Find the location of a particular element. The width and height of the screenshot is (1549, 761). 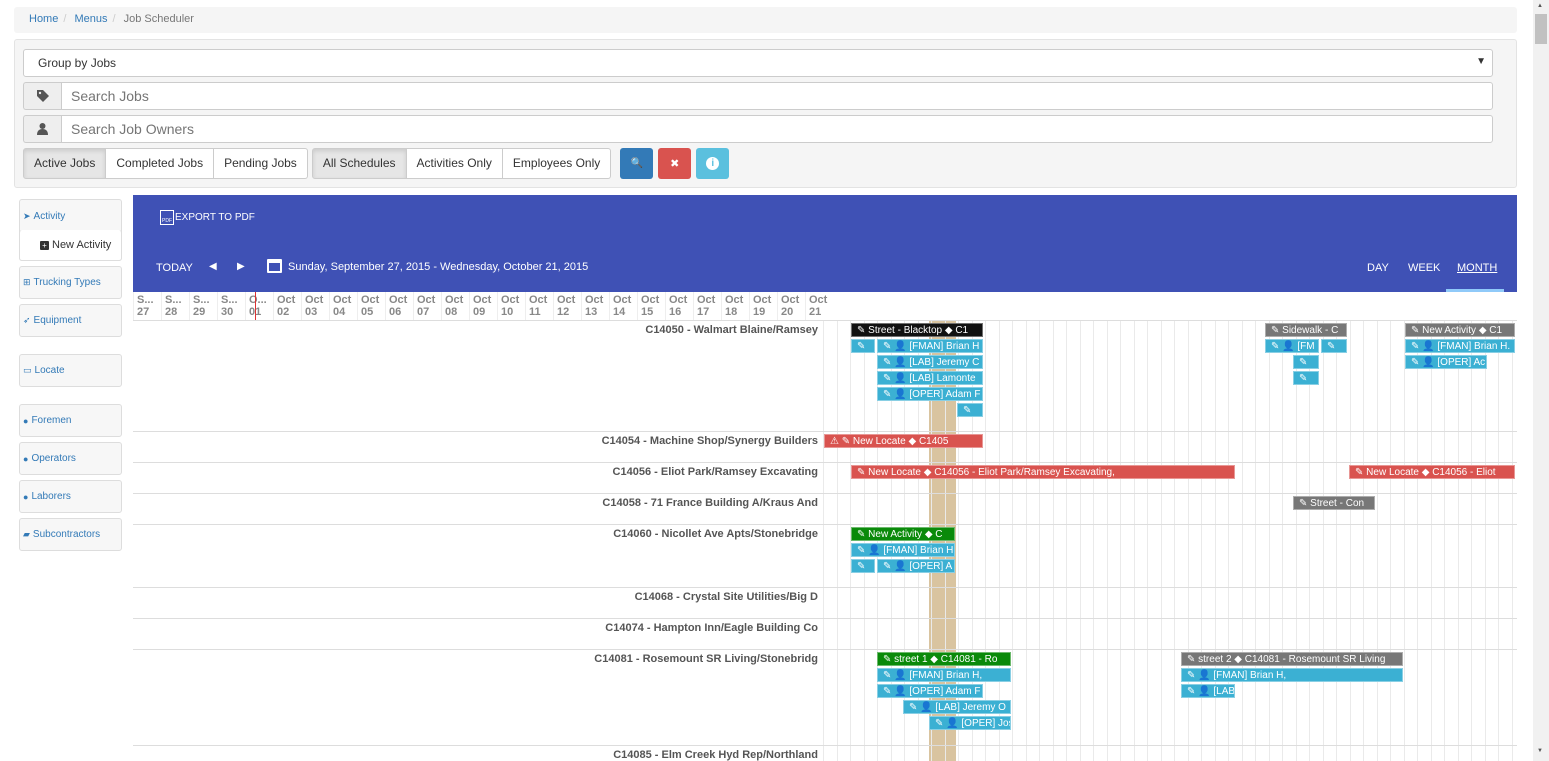

view-month-button: MONTH is located at coordinates (1477, 268).